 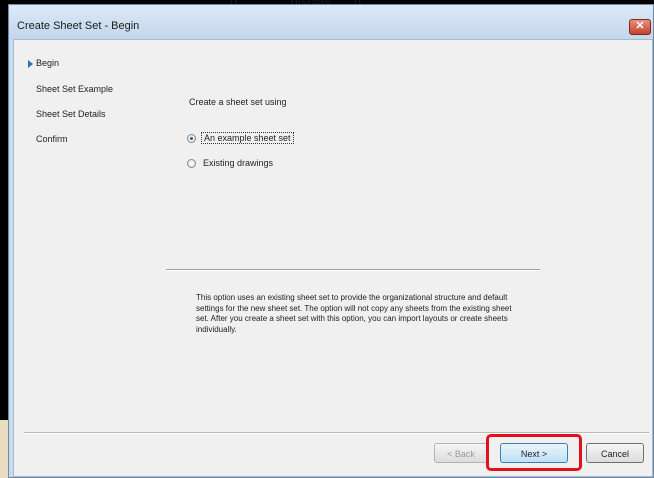 I want to click on existing-drawings-radio, so click(x=191, y=163).